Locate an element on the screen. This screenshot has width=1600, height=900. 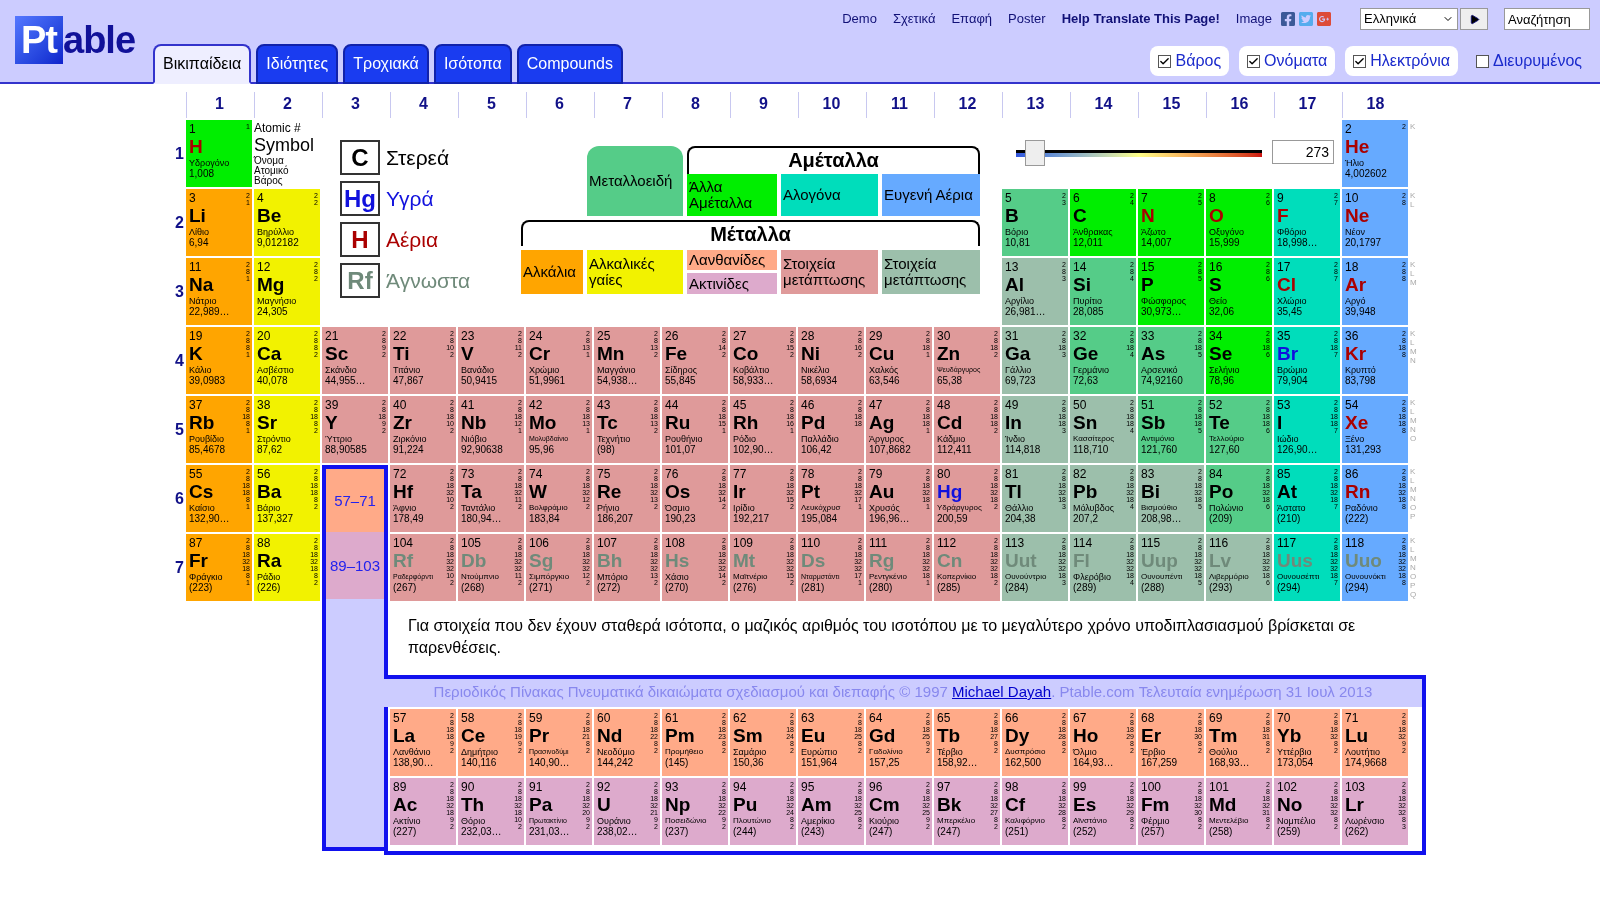
element-symbol: Kr is located at coordinates (1356, 354).